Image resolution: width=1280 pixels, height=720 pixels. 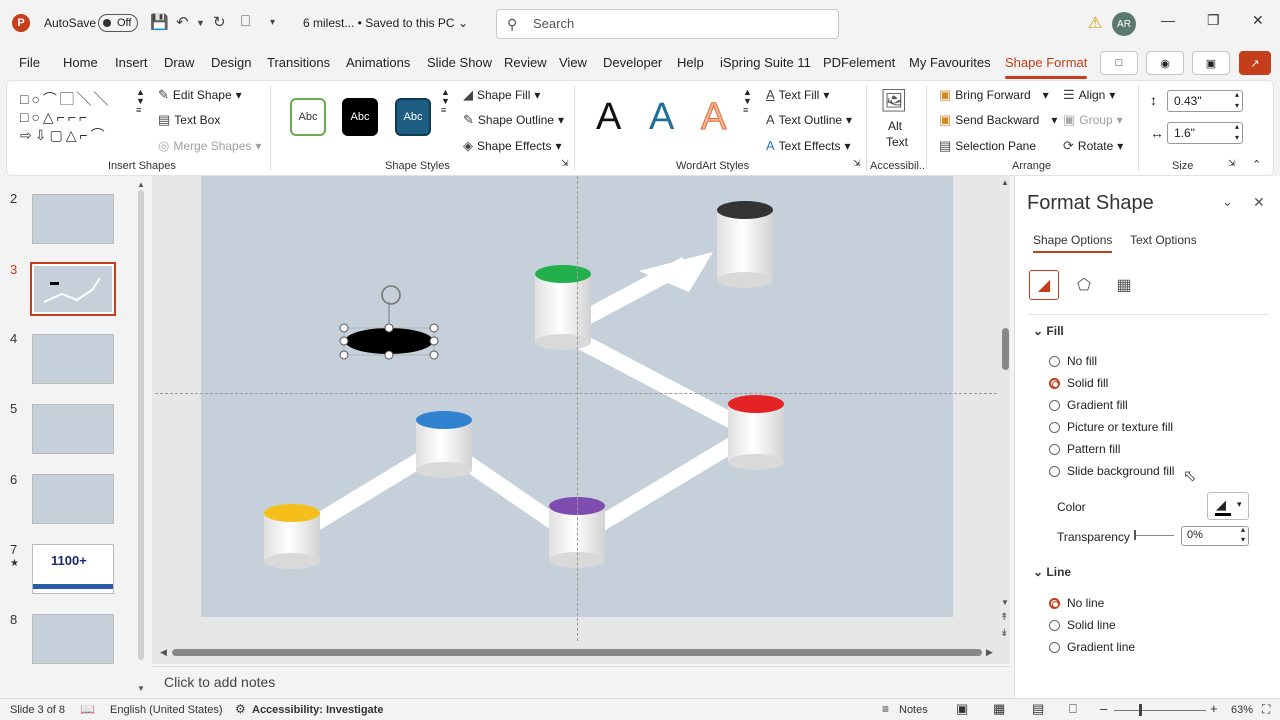 What do you see at coordinates (29, 62) in the screenshot?
I see `tab-file: File` at bounding box center [29, 62].